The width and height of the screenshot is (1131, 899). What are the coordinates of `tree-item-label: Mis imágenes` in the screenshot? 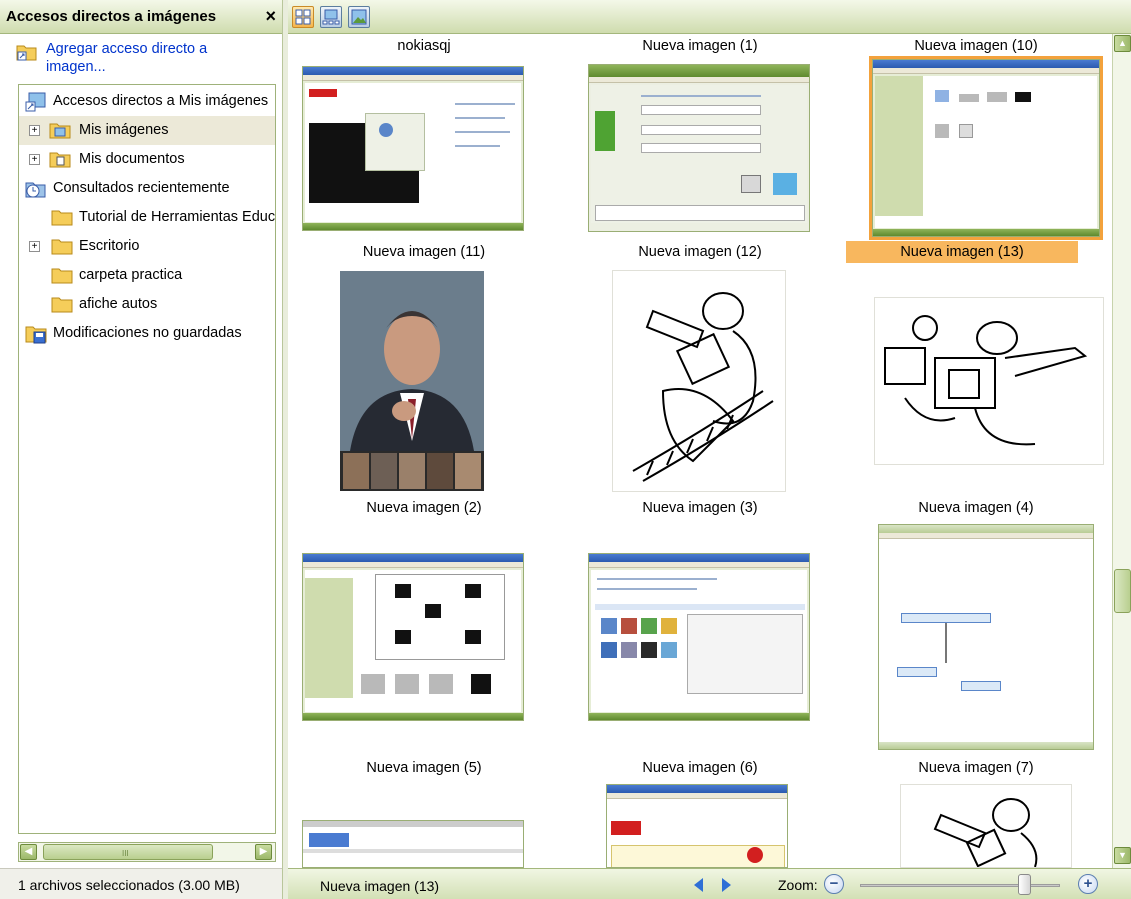 It's located at (124, 130).